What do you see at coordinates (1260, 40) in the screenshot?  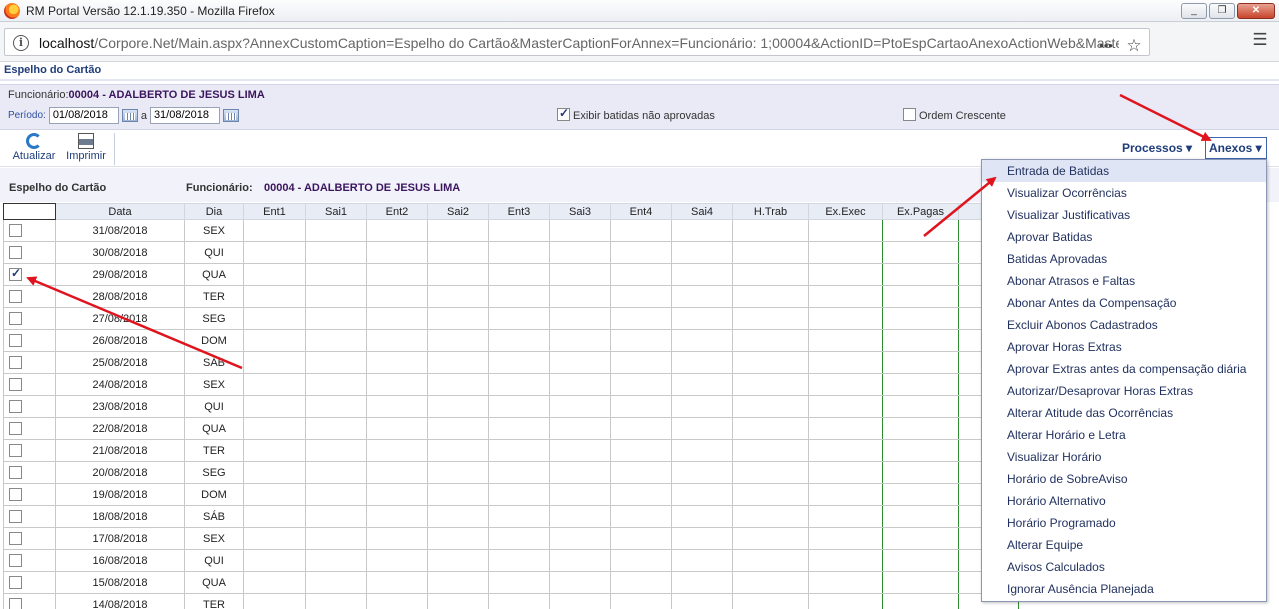 I see `hamburger-menu-icon: ☰` at bounding box center [1260, 40].